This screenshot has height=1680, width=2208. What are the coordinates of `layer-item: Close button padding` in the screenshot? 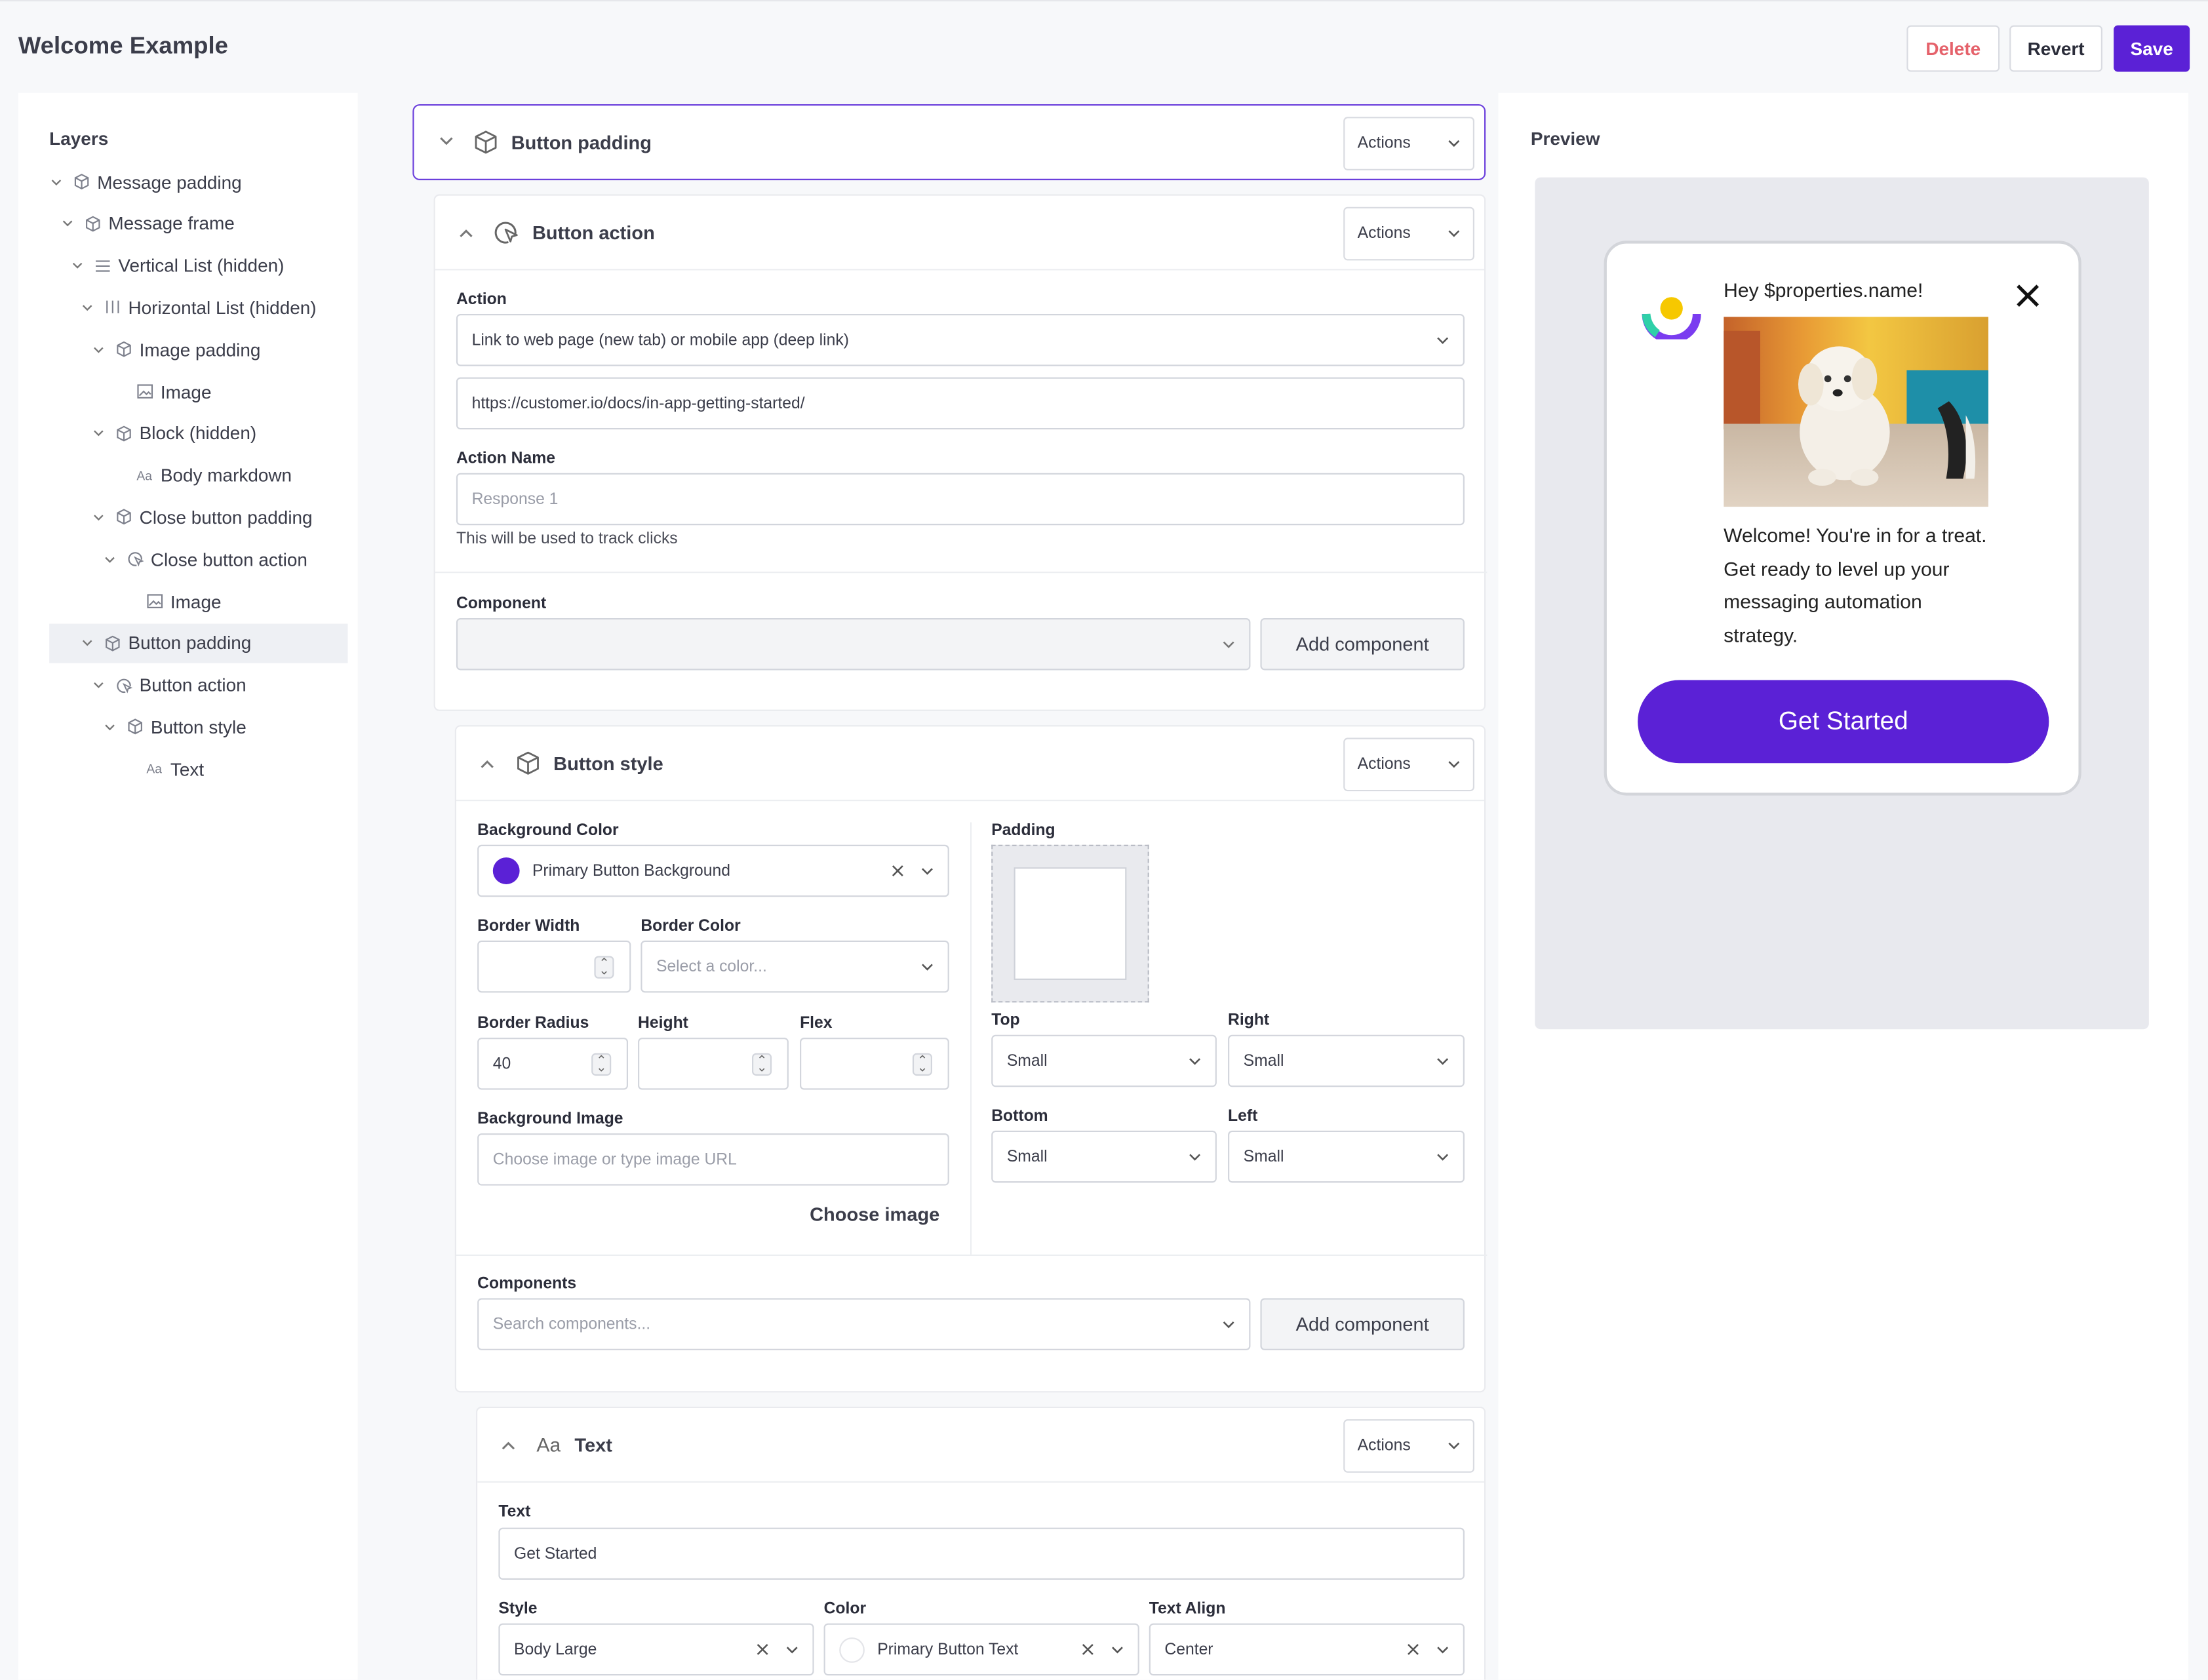 It's located at (198, 517).